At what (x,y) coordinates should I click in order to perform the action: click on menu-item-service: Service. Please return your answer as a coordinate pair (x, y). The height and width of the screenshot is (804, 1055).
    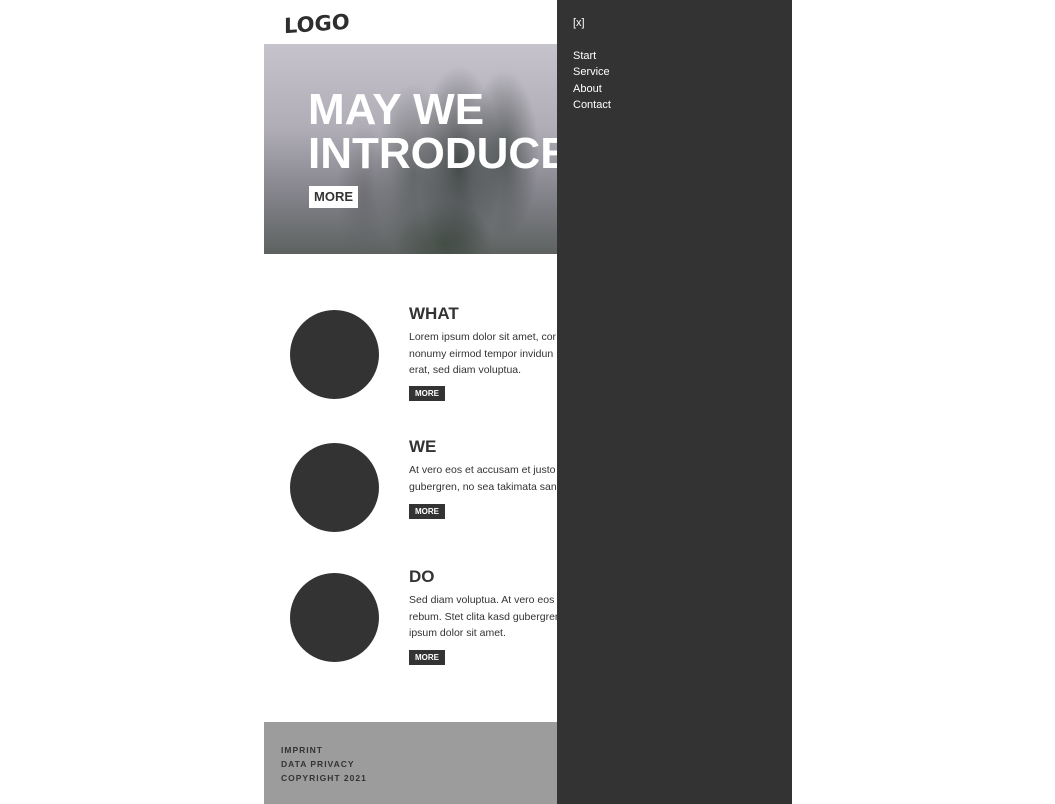
    Looking at the image, I should click on (591, 72).